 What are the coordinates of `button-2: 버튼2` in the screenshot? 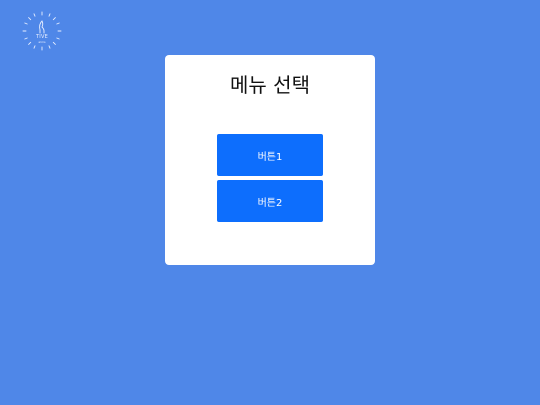 It's located at (270, 201).